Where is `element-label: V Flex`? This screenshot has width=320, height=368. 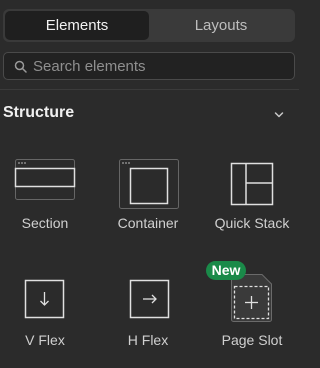
element-label: V Flex is located at coordinates (45, 340).